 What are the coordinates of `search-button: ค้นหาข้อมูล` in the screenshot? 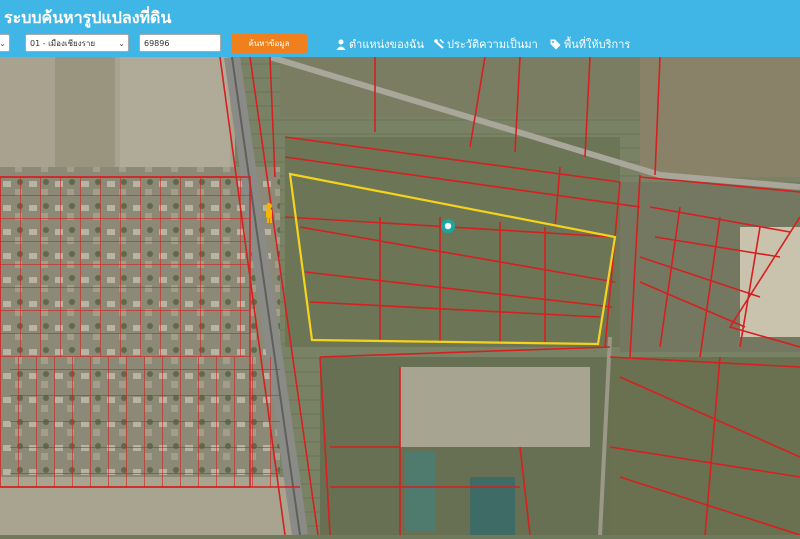 It's located at (269, 43).